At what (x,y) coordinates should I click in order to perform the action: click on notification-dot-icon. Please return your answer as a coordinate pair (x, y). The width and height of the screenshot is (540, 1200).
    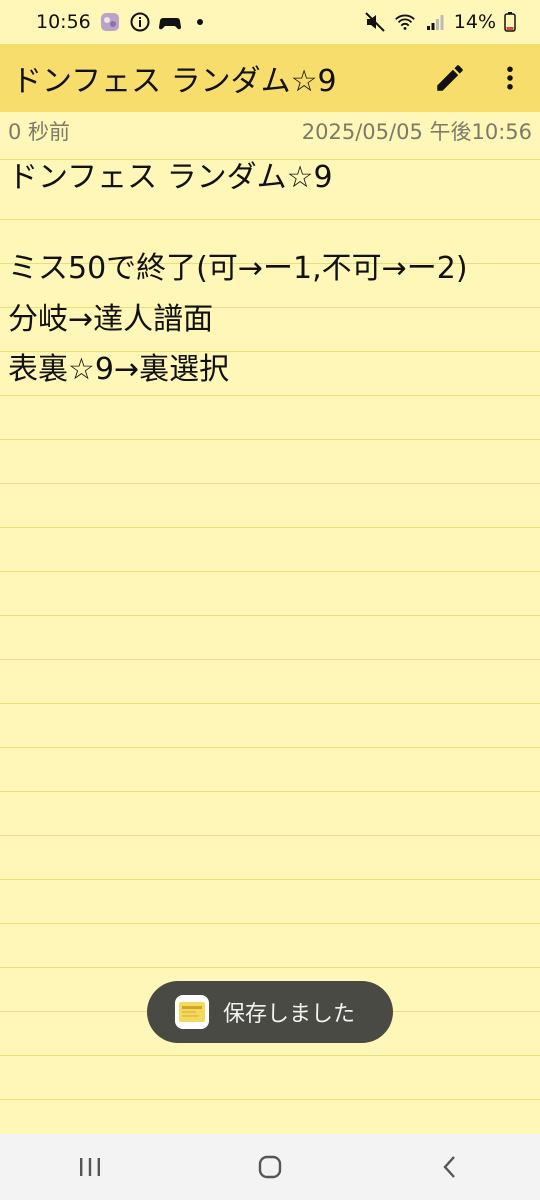
    Looking at the image, I should click on (200, 22).